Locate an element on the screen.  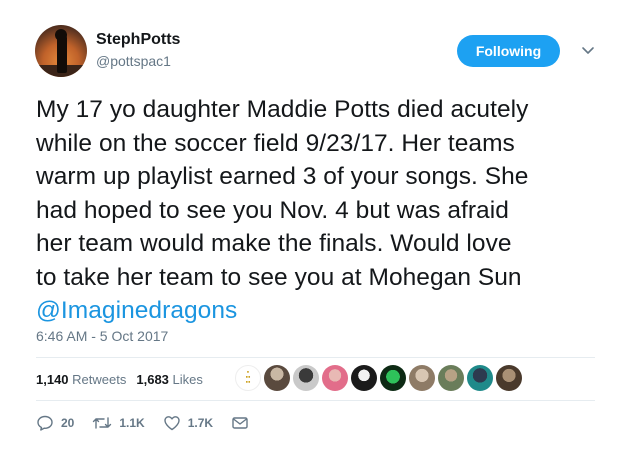
mention-link: @Imaginedragons is located at coordinates (321, 311).